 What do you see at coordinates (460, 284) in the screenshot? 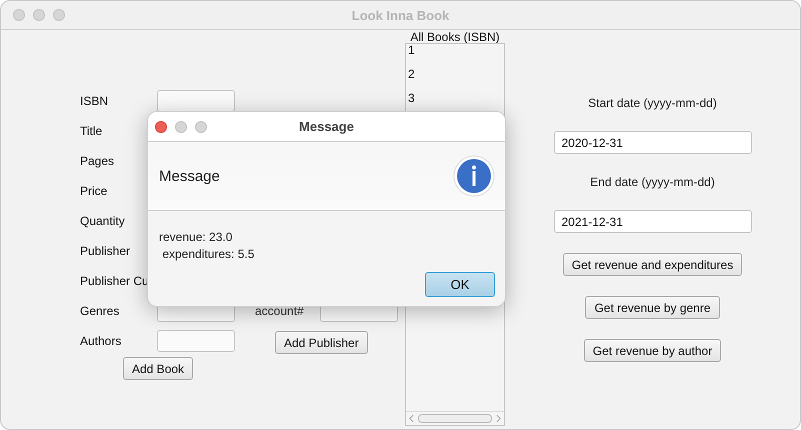
I see `ok-button: OK` at bounding box center [460, 284].